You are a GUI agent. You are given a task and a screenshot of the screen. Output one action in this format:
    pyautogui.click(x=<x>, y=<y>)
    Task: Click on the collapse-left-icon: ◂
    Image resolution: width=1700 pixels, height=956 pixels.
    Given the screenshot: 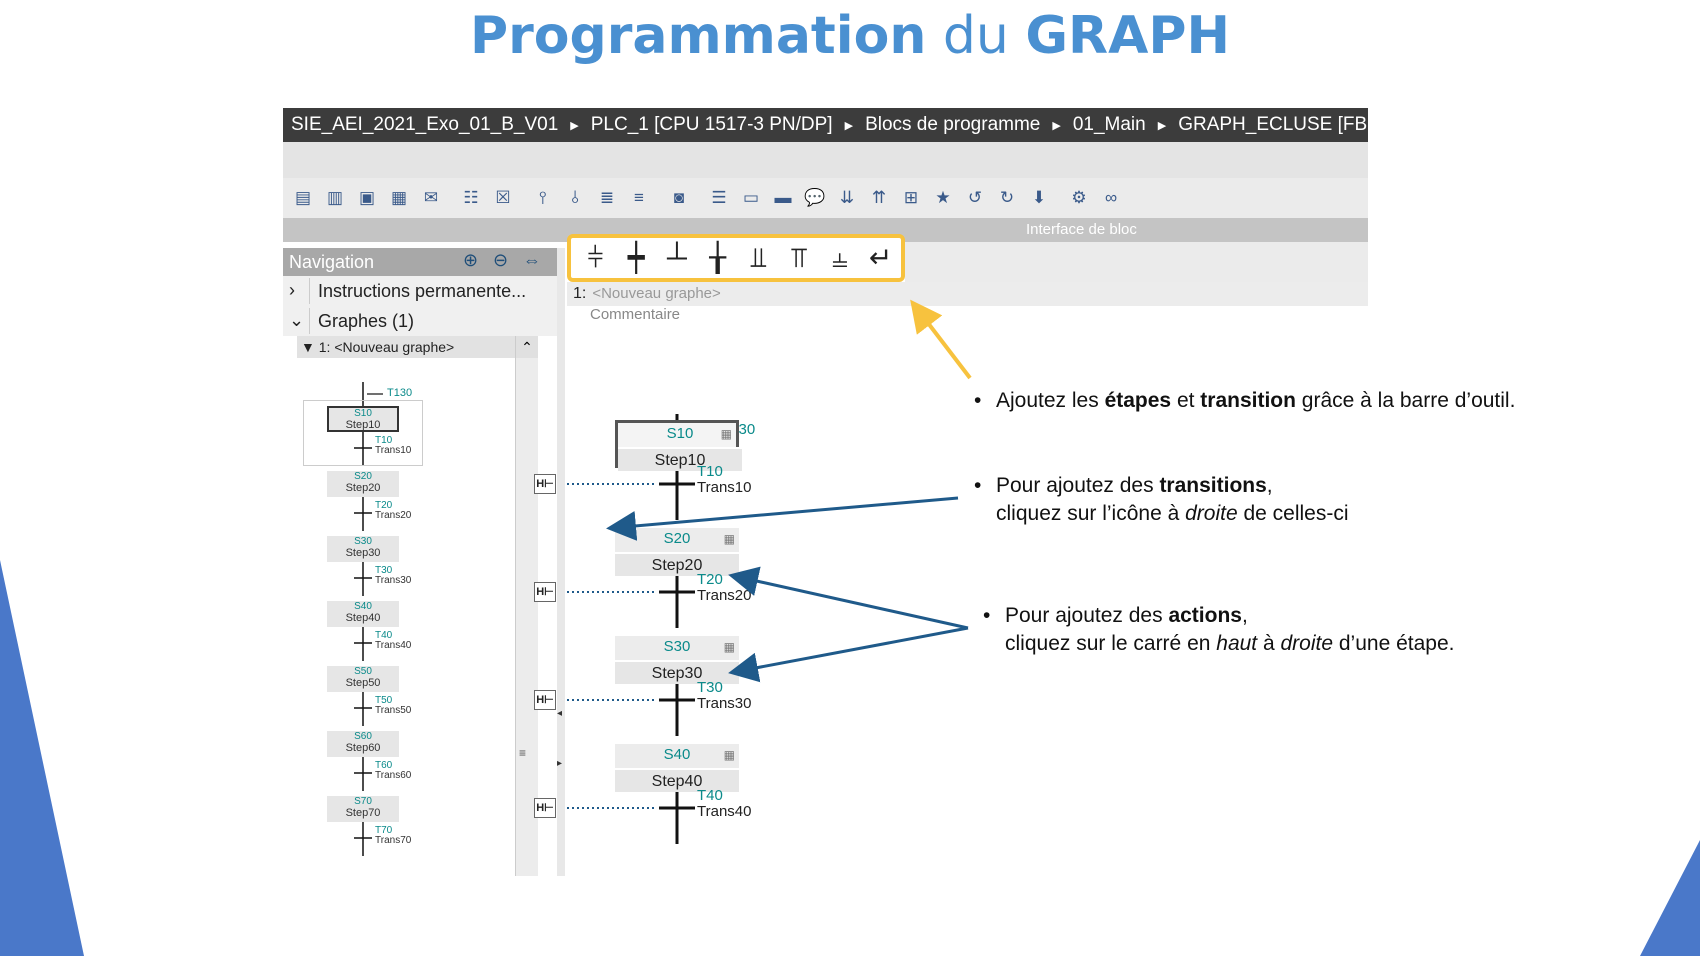 What is the action you would take?
    pyautogui.click(x=559, y=713)
    